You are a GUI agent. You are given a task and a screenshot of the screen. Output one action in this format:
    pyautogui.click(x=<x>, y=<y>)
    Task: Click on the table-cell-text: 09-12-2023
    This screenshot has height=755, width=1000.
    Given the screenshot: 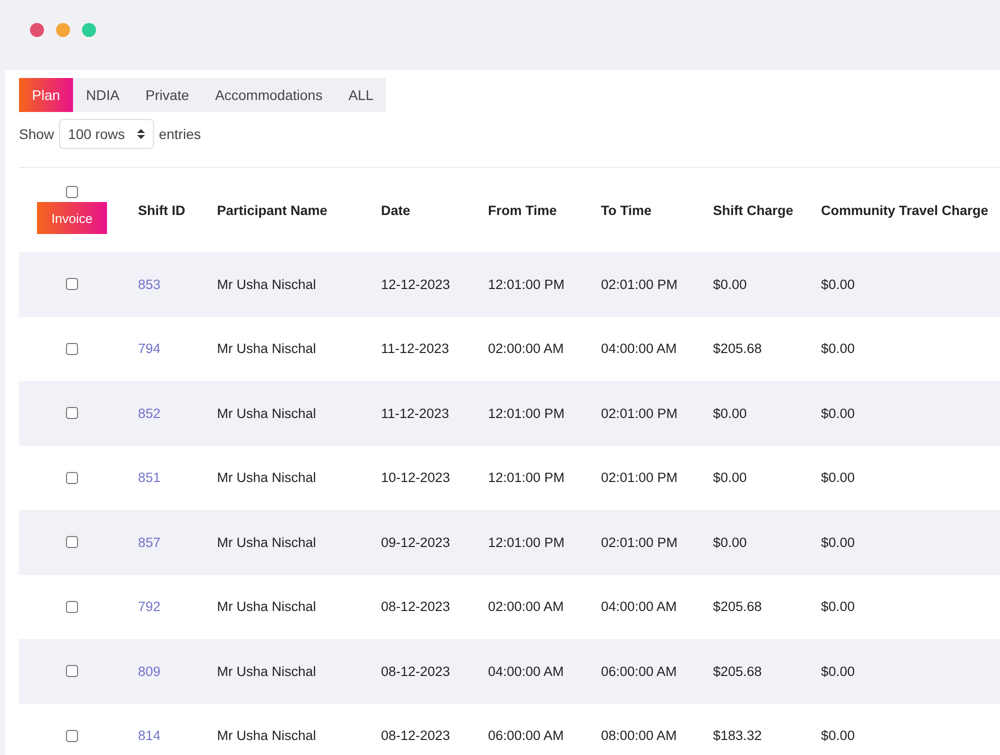 What is the action you would take?
    pyautogui.click(x=416, y=542)
    